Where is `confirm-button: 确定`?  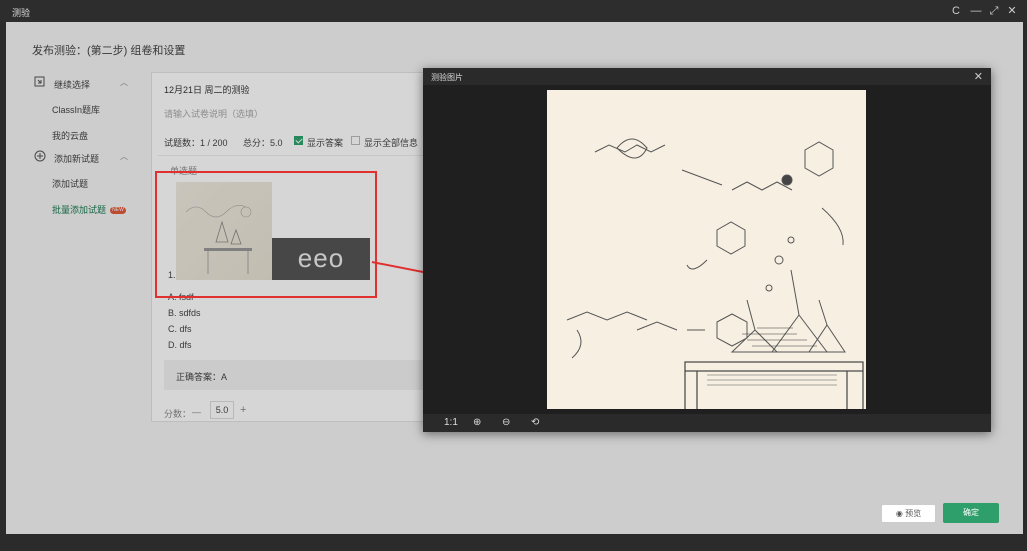 confirm-button: 确定 is located at coordinates (971, 513).